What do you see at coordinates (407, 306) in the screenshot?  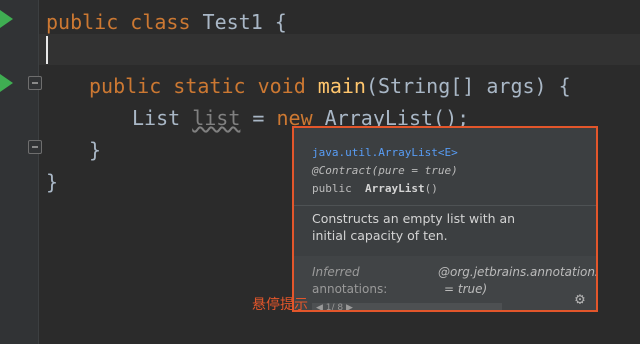 I see `doc-pager: ◀ 1/ 8 ▶` at bounding box center [407, 306].